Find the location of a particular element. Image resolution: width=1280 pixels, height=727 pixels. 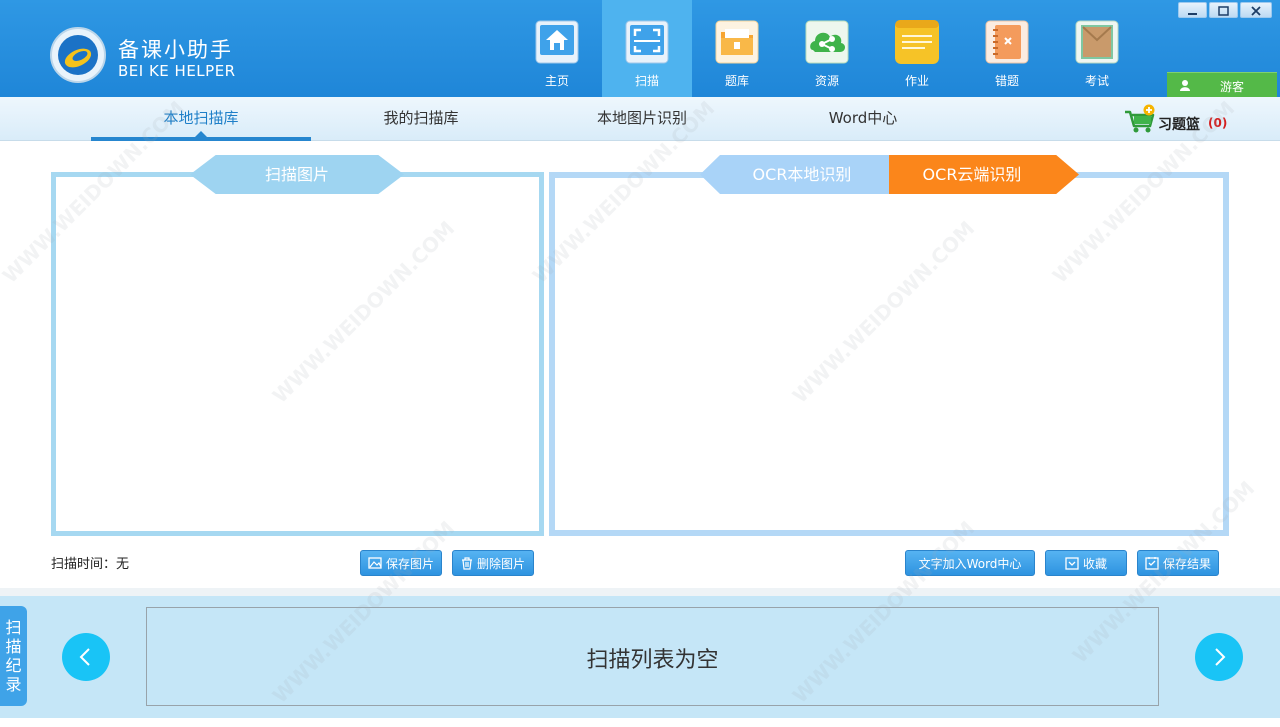

record-tab-char: 描 is located at coordinates (13, 646).